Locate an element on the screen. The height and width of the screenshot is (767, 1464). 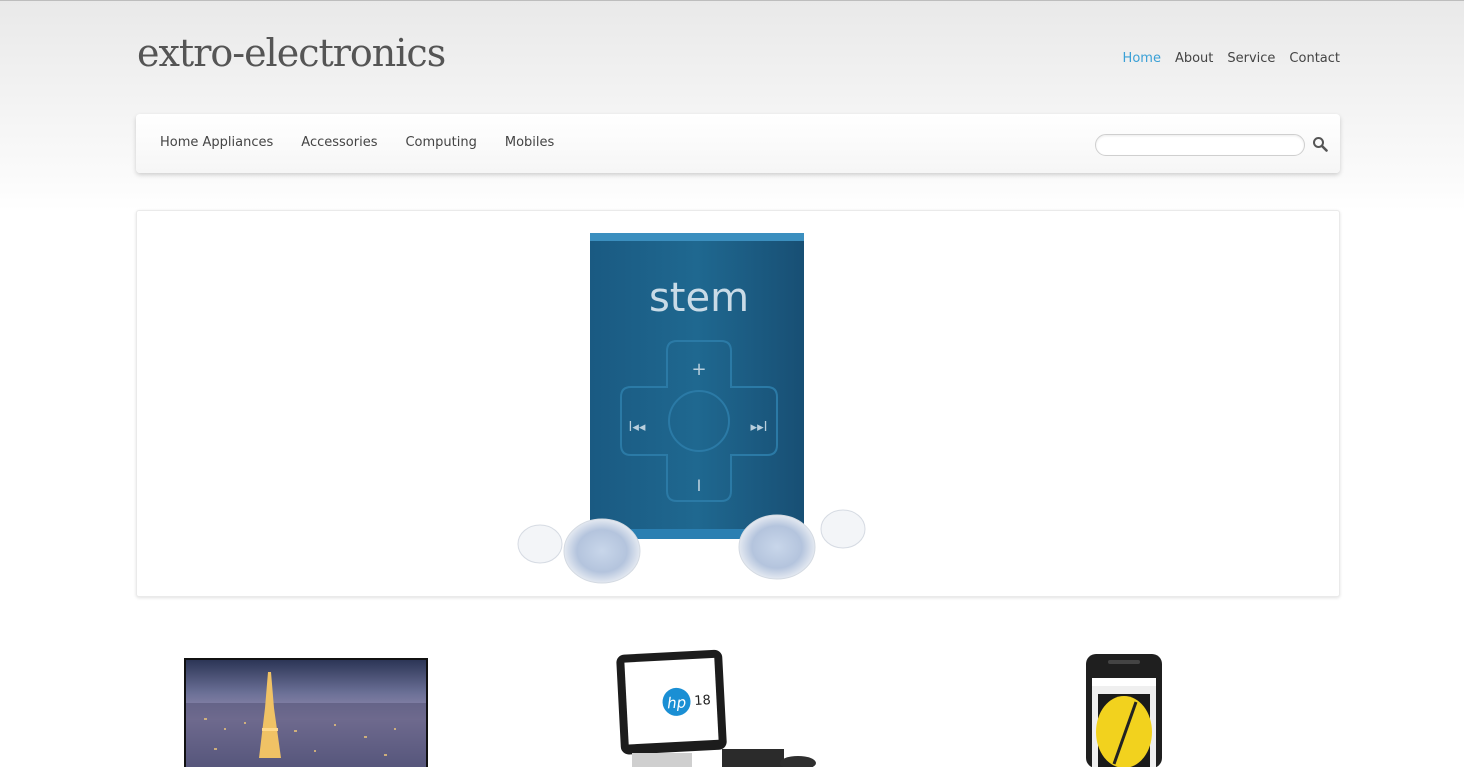
player-plus-glyph: + is located at coordinates (698, 369).